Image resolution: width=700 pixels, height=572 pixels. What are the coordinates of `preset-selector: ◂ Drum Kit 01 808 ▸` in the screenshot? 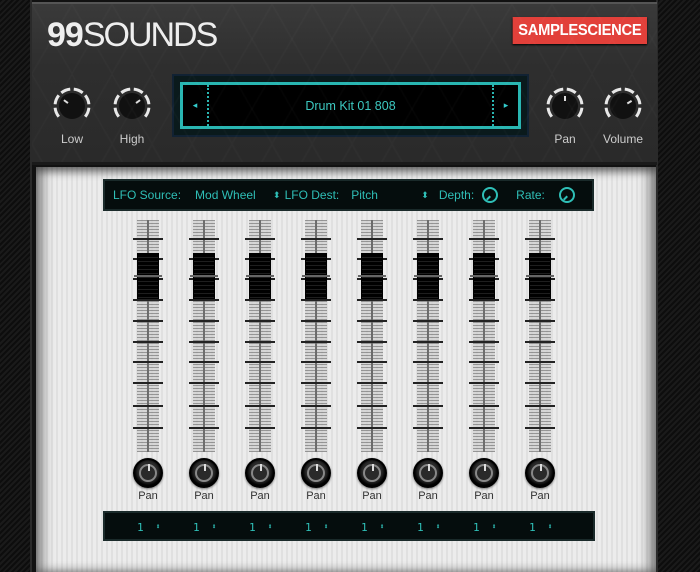 It's located at (350, 105).